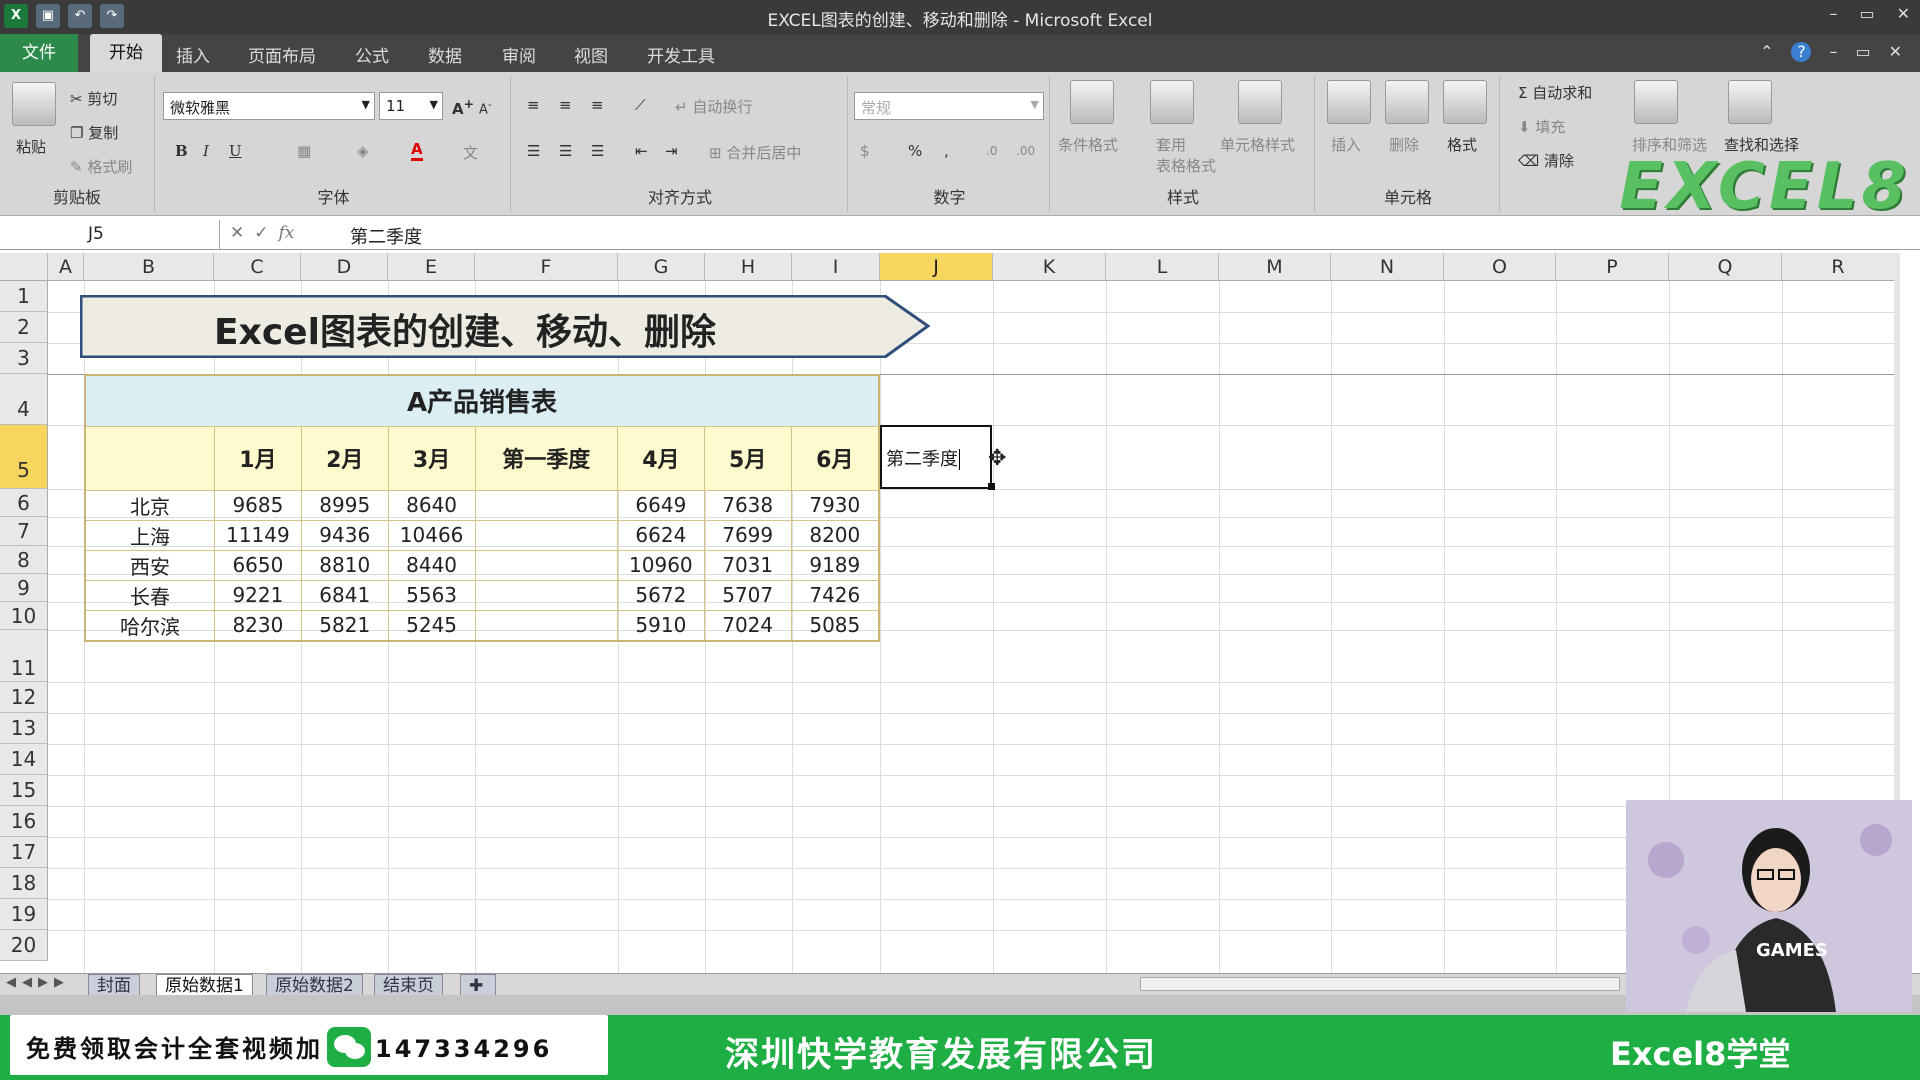 This screenshot has height=1080, width=1920. I want to click on column-header-e: E, so click(431, 267).